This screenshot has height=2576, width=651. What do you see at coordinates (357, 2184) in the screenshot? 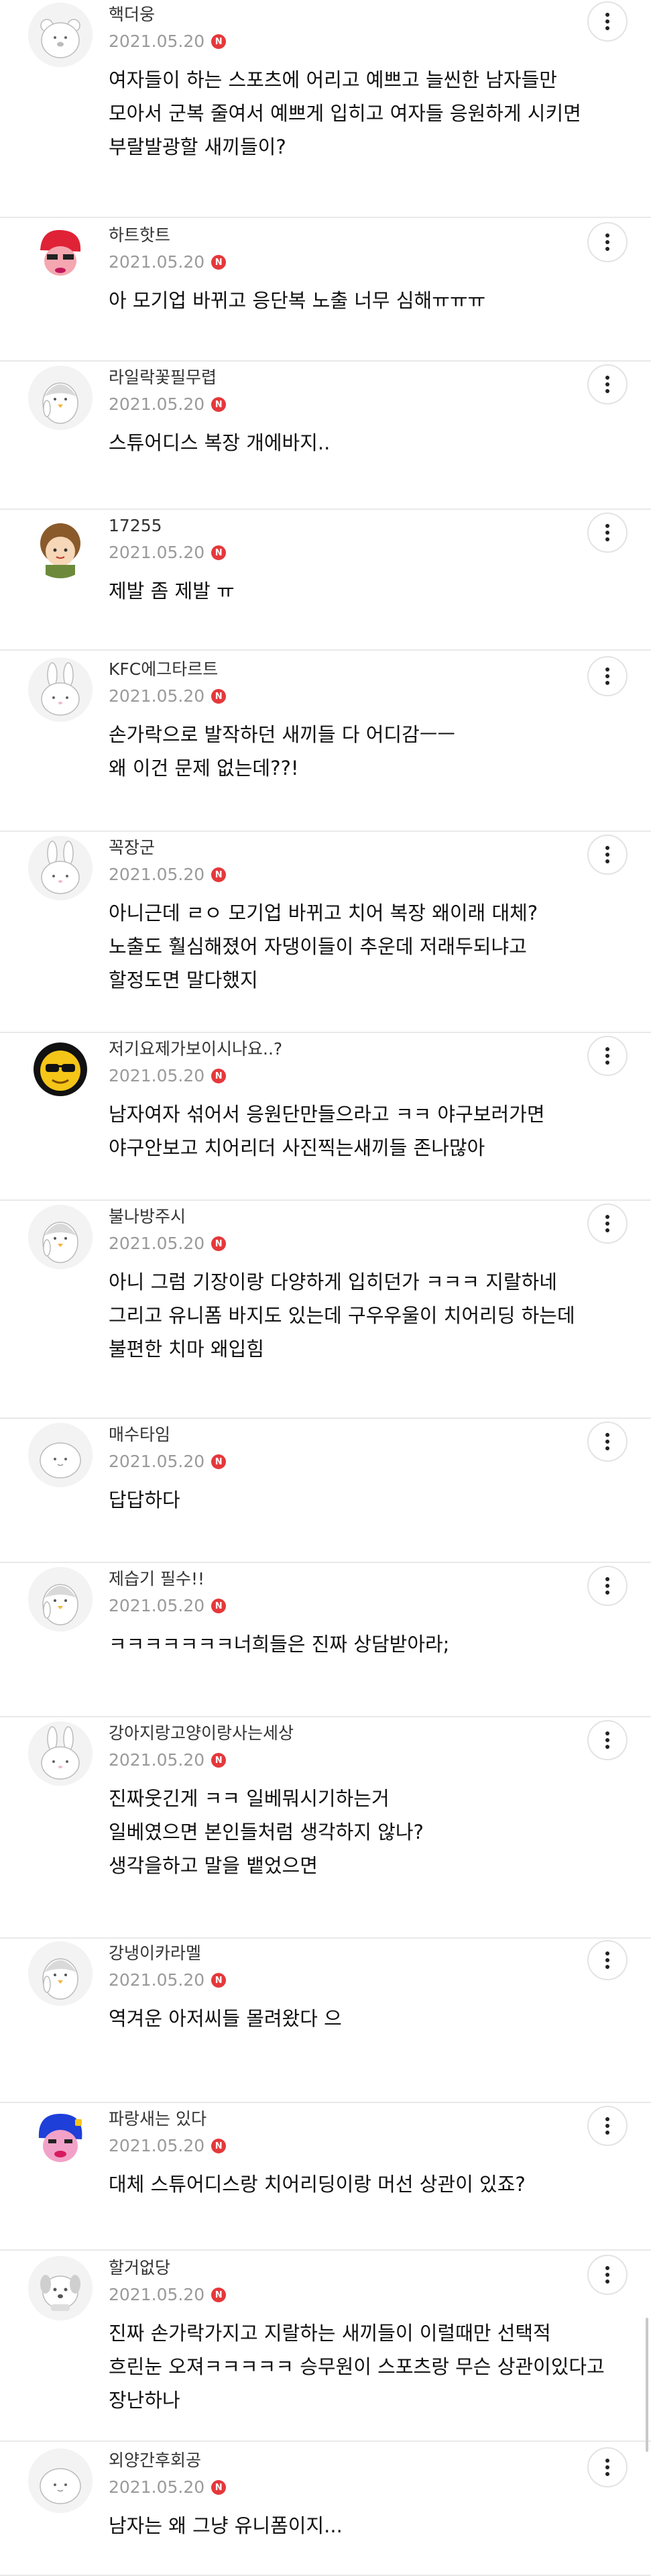
I see `comment-text: 대체 스튜어디스랑 치어리딩이랑 머선 상관이 있죠?` at bounding box center [357, 2184].